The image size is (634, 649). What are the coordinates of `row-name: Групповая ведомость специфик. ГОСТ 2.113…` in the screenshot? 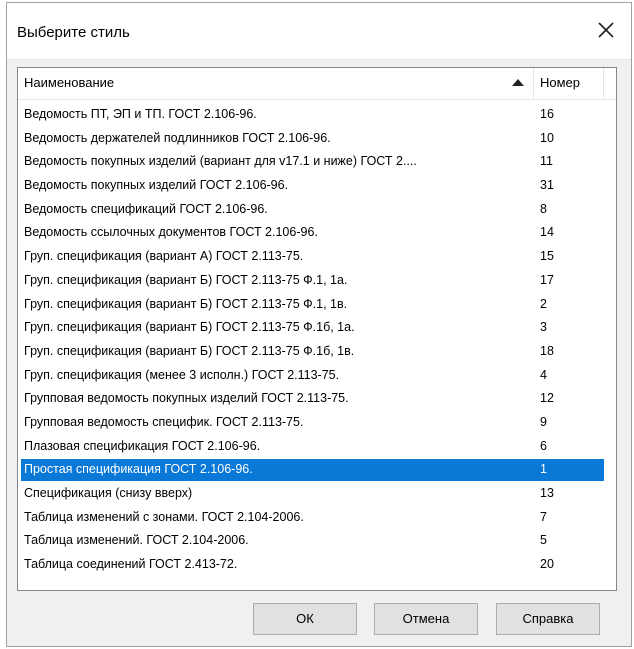 It's located at (164, 421).